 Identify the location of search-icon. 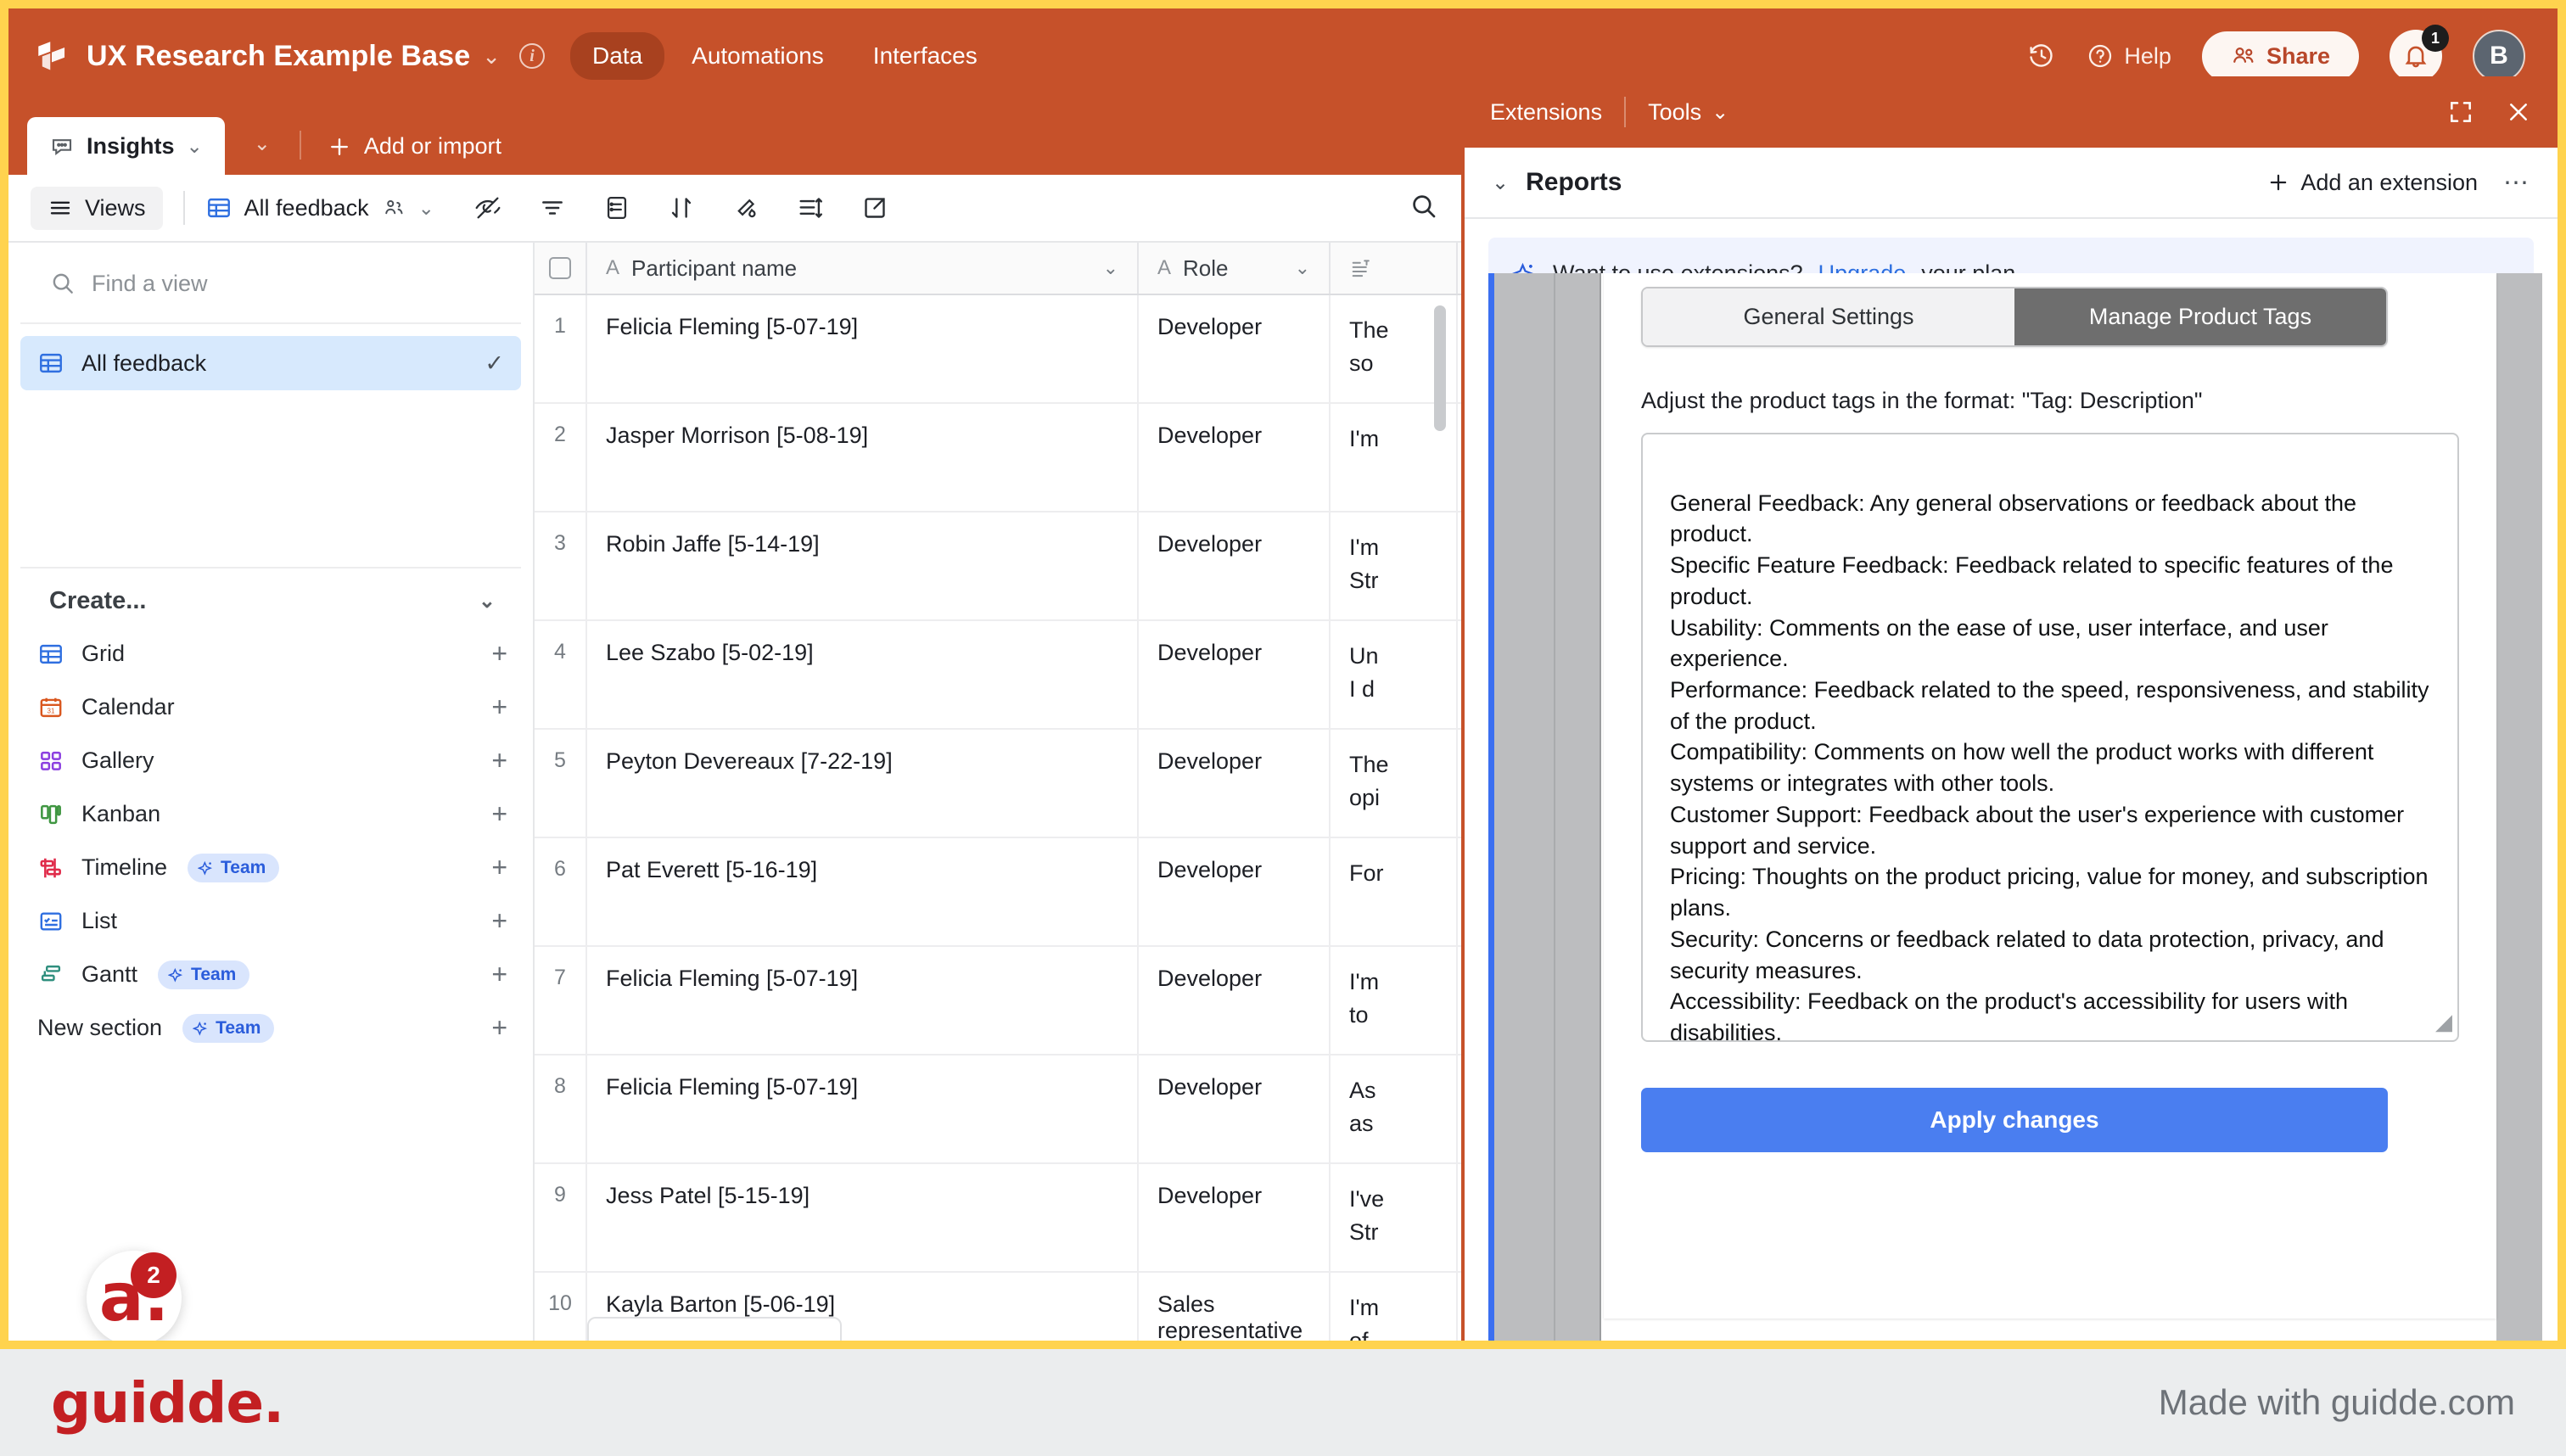
(1424, 208).